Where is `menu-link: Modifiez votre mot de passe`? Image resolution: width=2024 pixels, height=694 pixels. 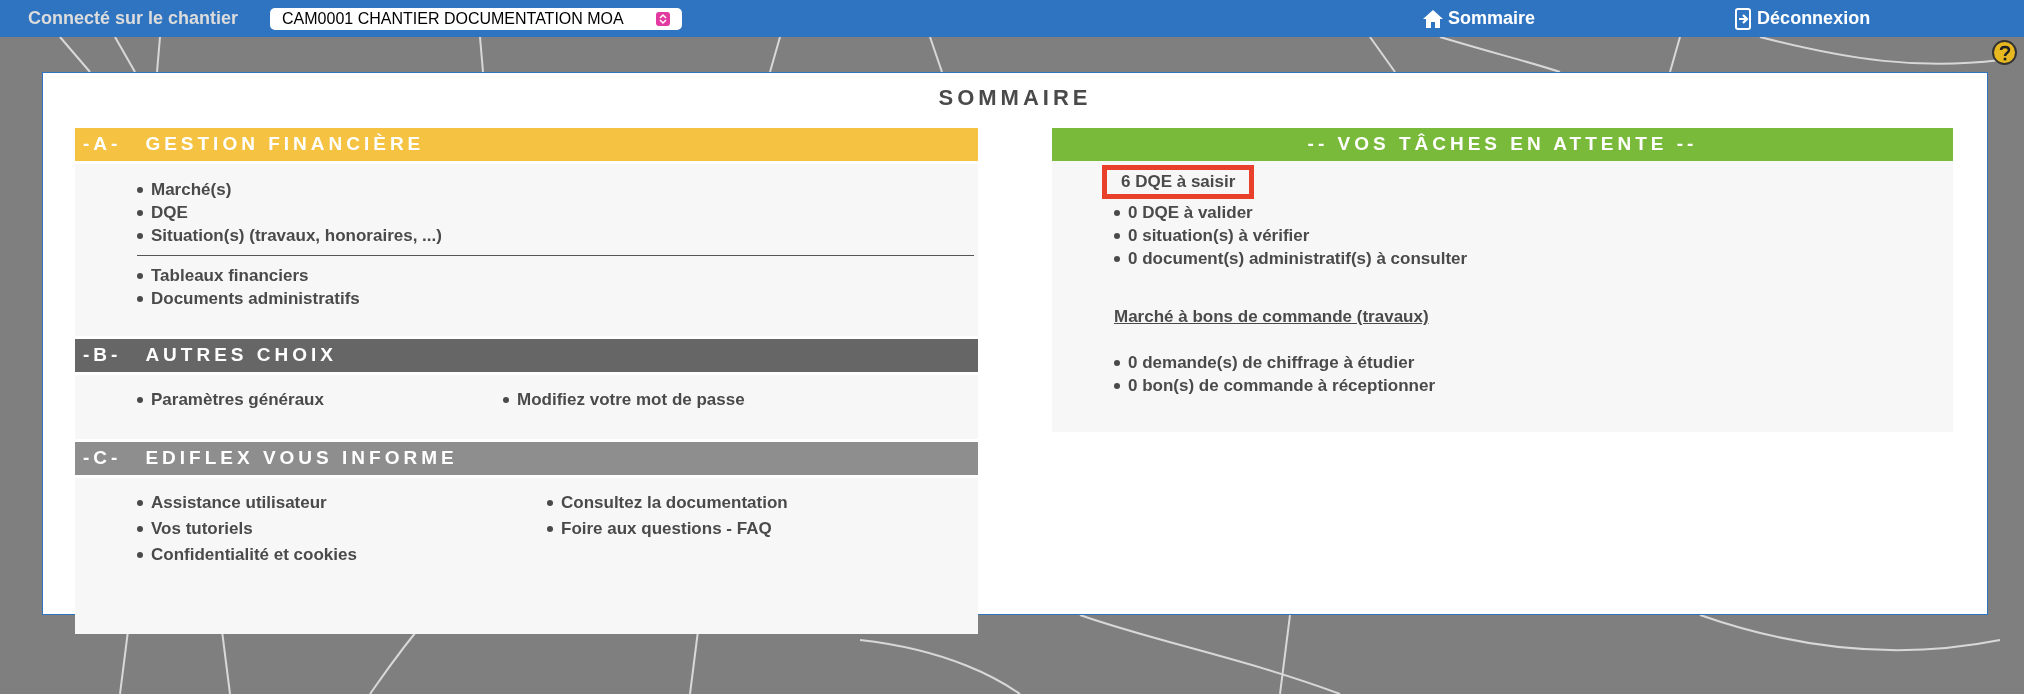
menu-link: Modifiez votre mot de passe is located at coordinates (631, 400).